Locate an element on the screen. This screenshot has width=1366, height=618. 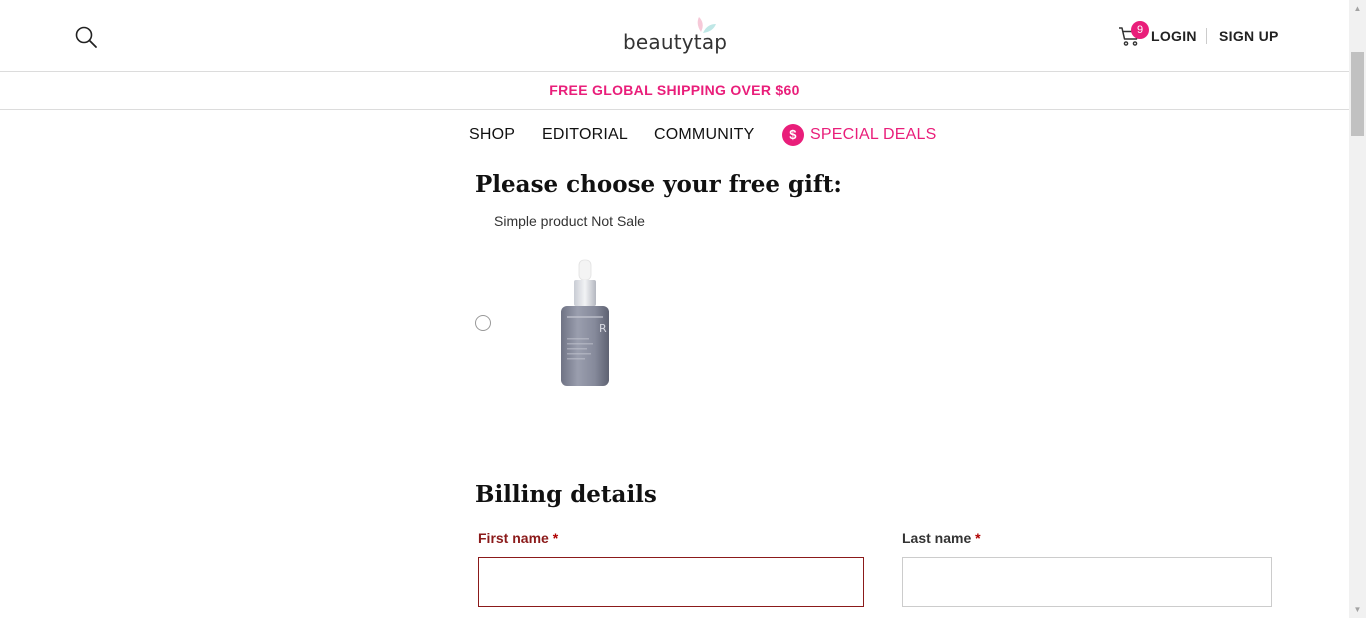
beautytap-logo: beautytap is located at coordinates (678, 36).